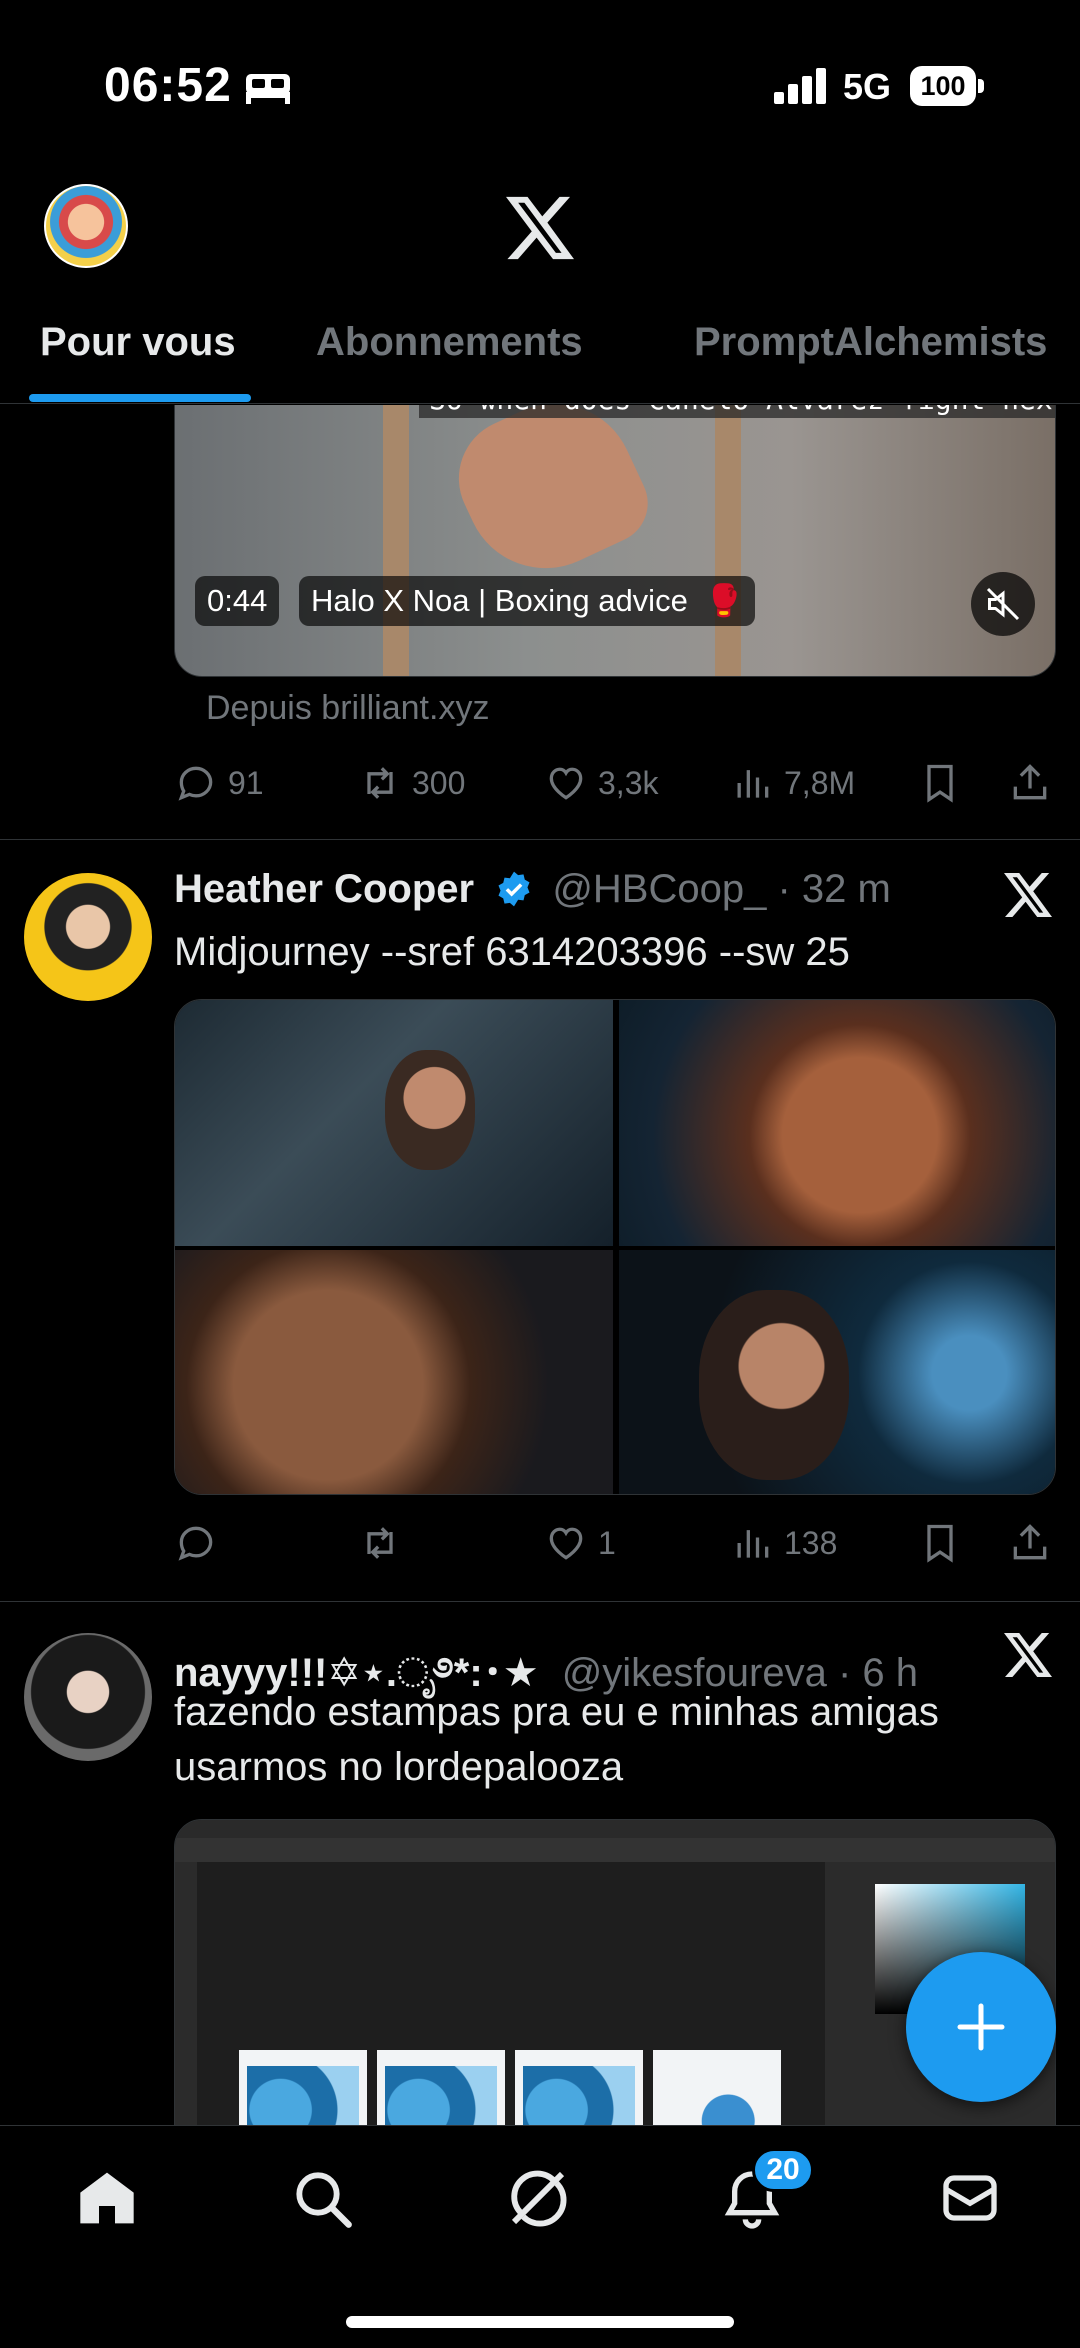 Image resolution: width=1080 pixels, height=2348 pixels. What do you see at coordinates (737, 411) in the screenshot?
I see `video-caption: So when does Canelo Alvarez fight next?` at bounding box center [737, 411].